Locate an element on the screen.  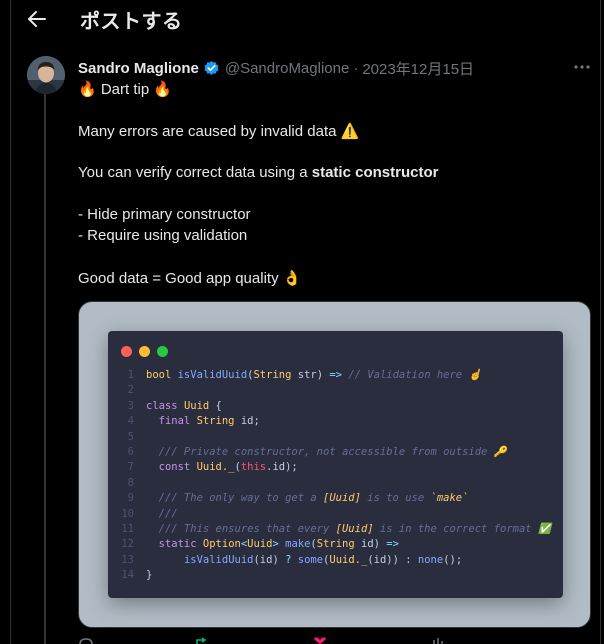
back-arrow-icon is located at coordinates (37, 19).